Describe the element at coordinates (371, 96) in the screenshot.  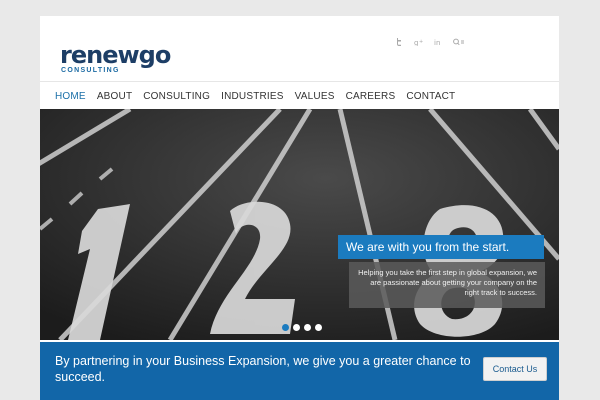
I see `nav-item-careers: CAREERS` at that location.